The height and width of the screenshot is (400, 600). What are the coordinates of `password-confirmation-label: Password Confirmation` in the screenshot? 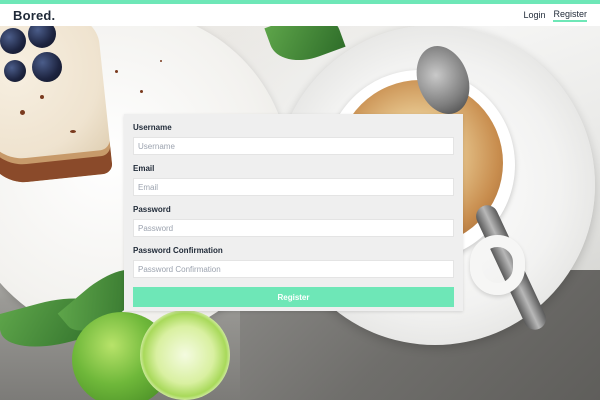 It's located at (178, 250).